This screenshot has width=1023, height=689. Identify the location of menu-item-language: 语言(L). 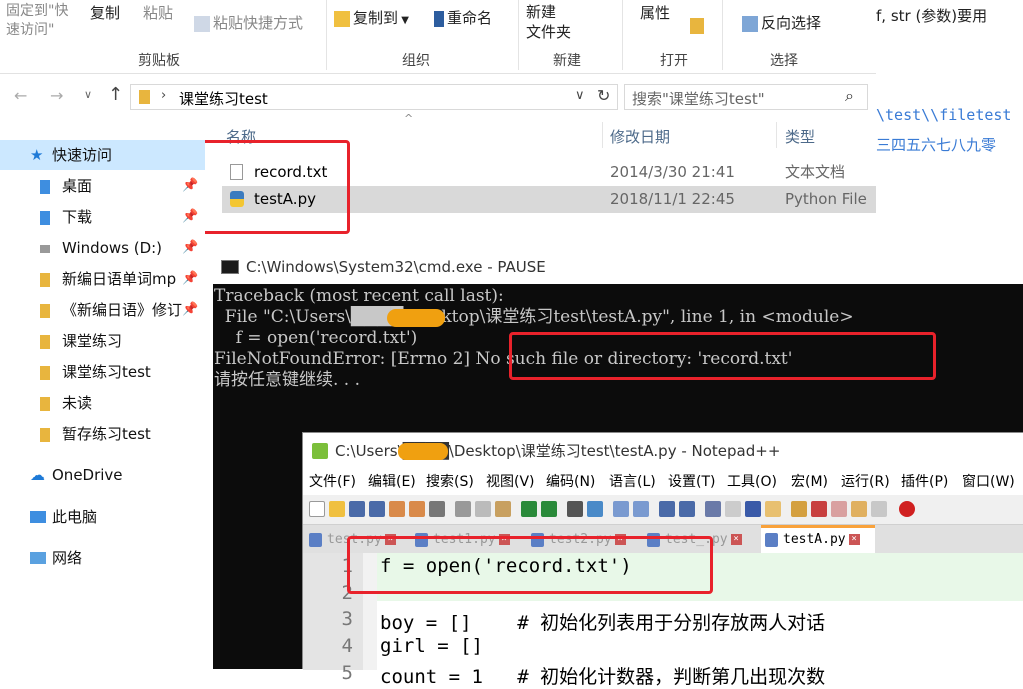
(632, 482).